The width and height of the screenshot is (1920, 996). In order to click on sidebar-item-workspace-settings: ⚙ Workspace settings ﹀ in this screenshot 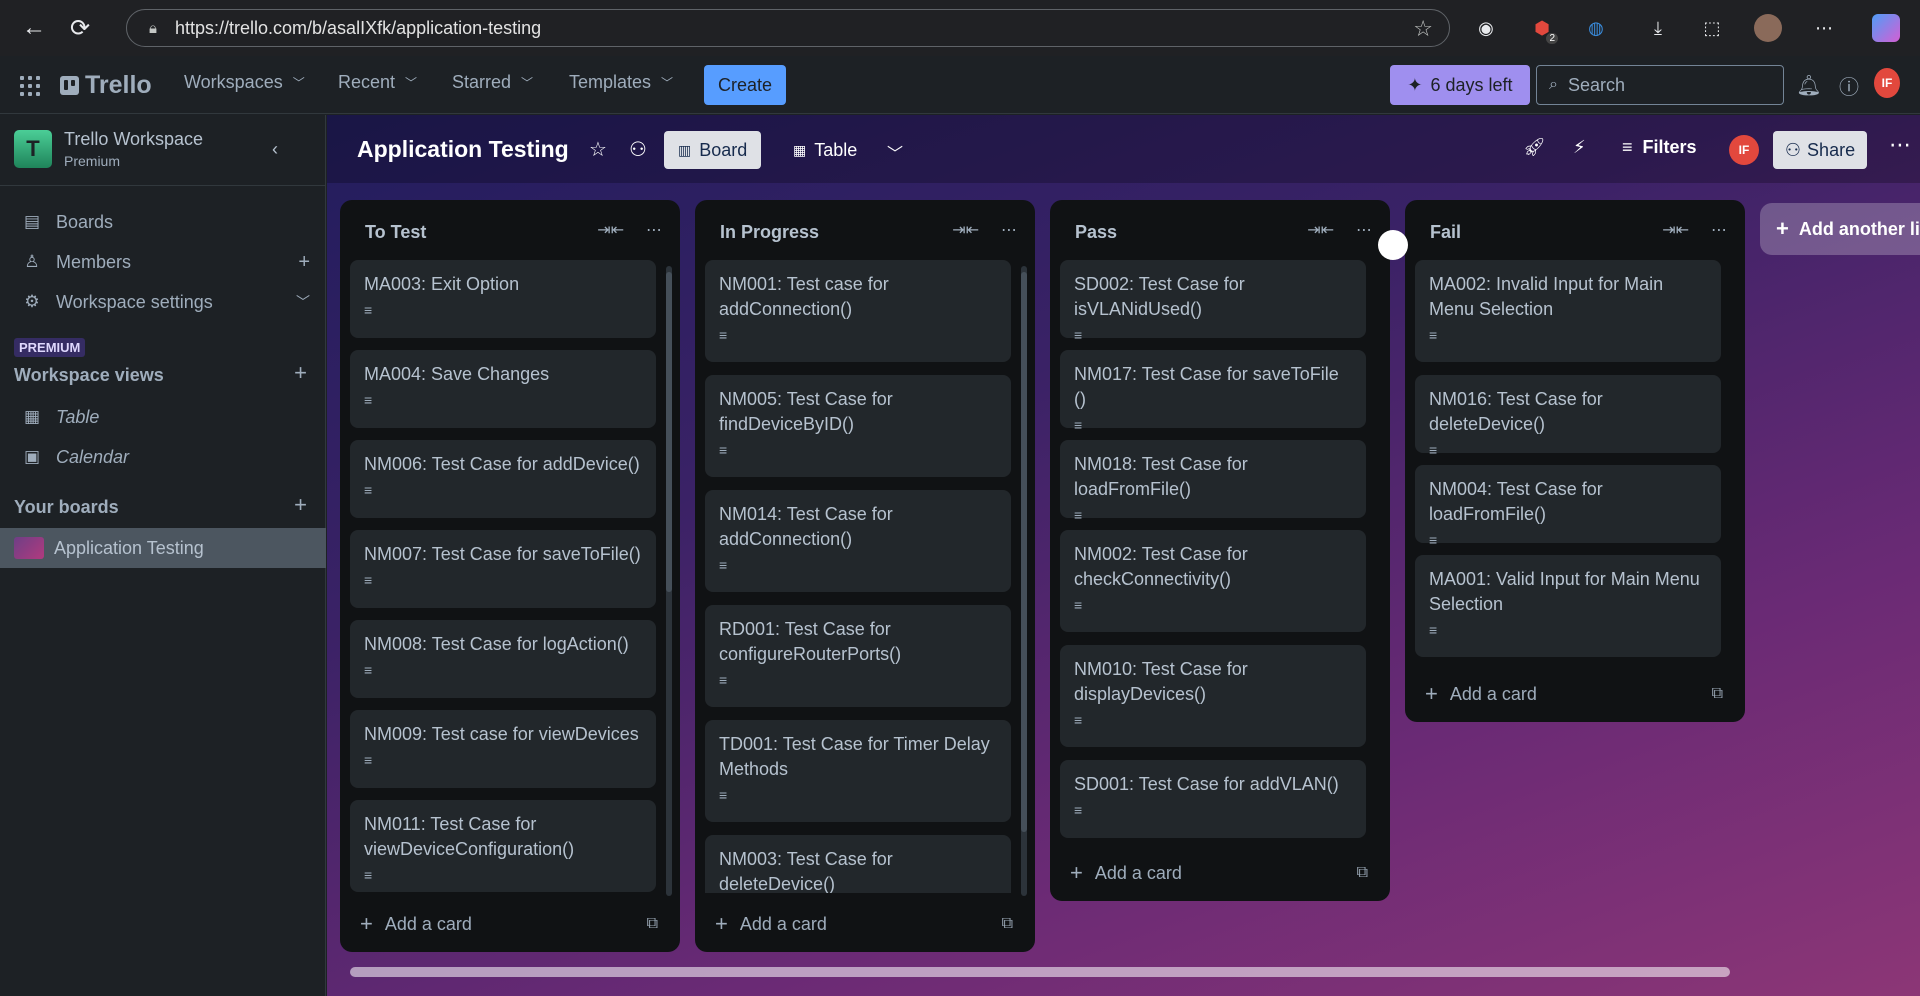, I will do `click(163, 302)`.